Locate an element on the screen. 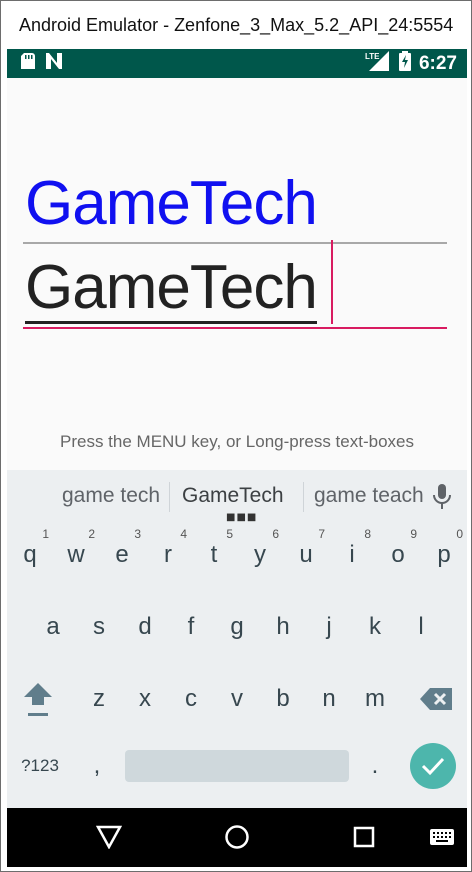  key-r: r4 is located at coordinates (168, 553).